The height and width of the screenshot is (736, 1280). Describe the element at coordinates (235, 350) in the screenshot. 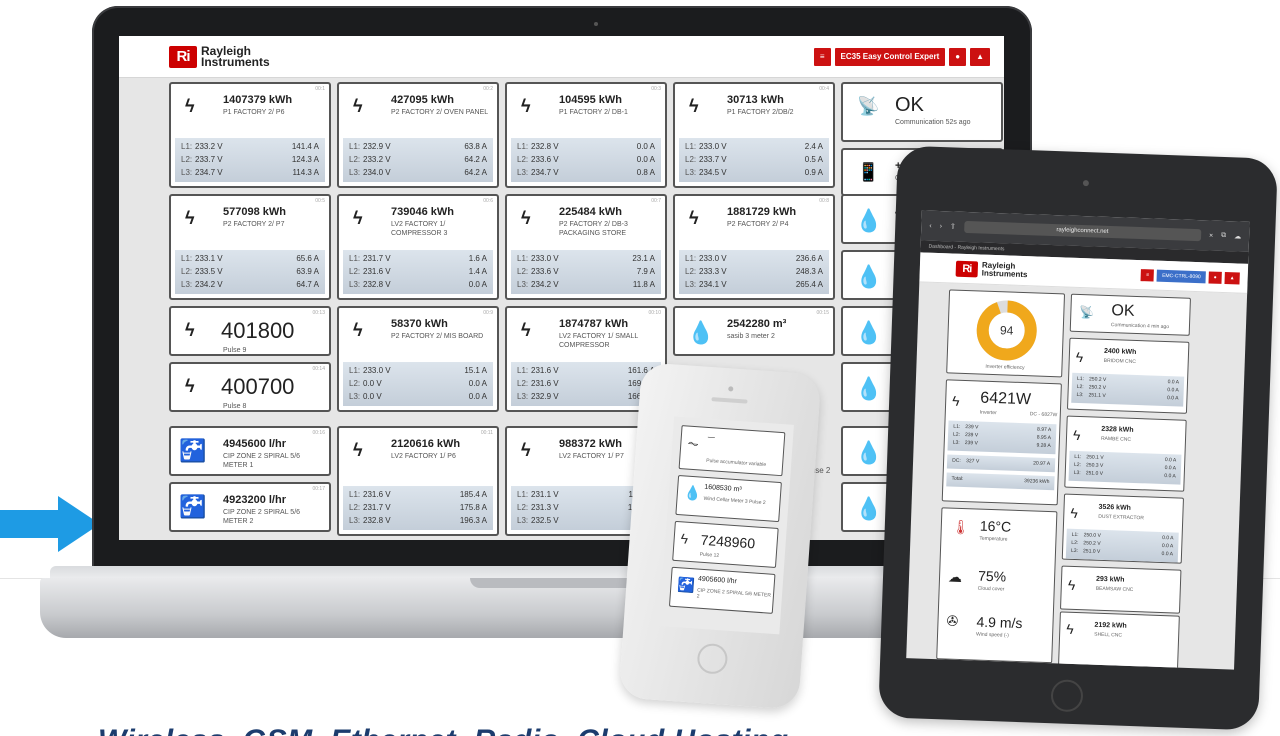

I see `meter-name: Pulse 9` at that location.